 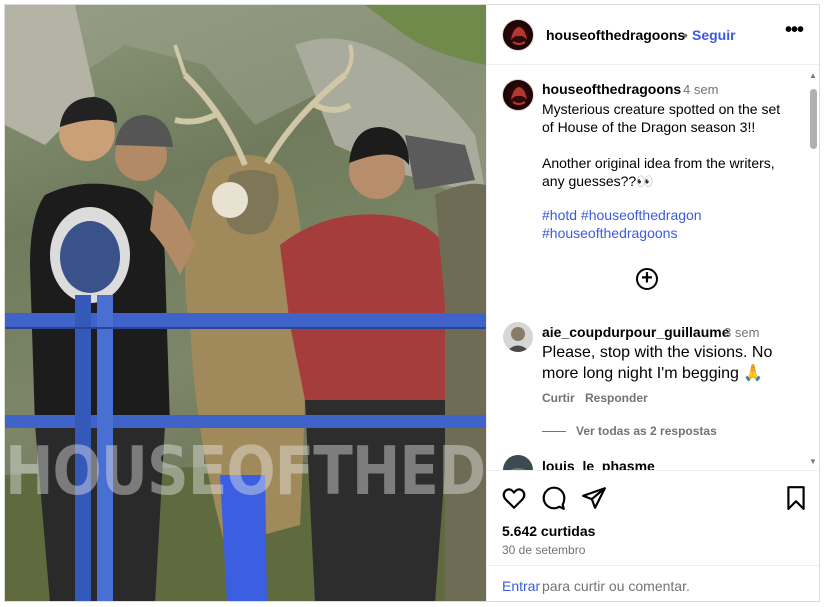 I want to click on login-link: Entrar, so click(x=521, y=586).